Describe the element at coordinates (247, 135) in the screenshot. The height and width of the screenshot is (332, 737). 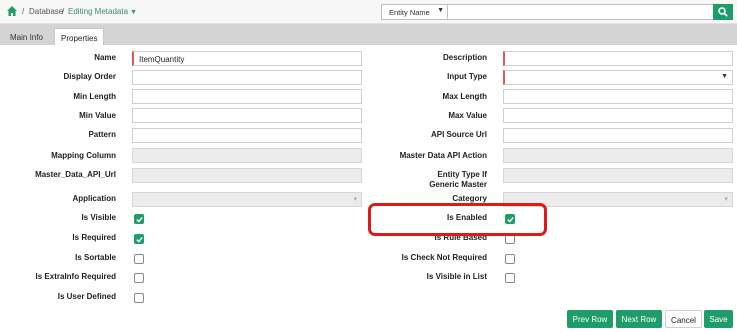
I see `pattern-input` at that location.